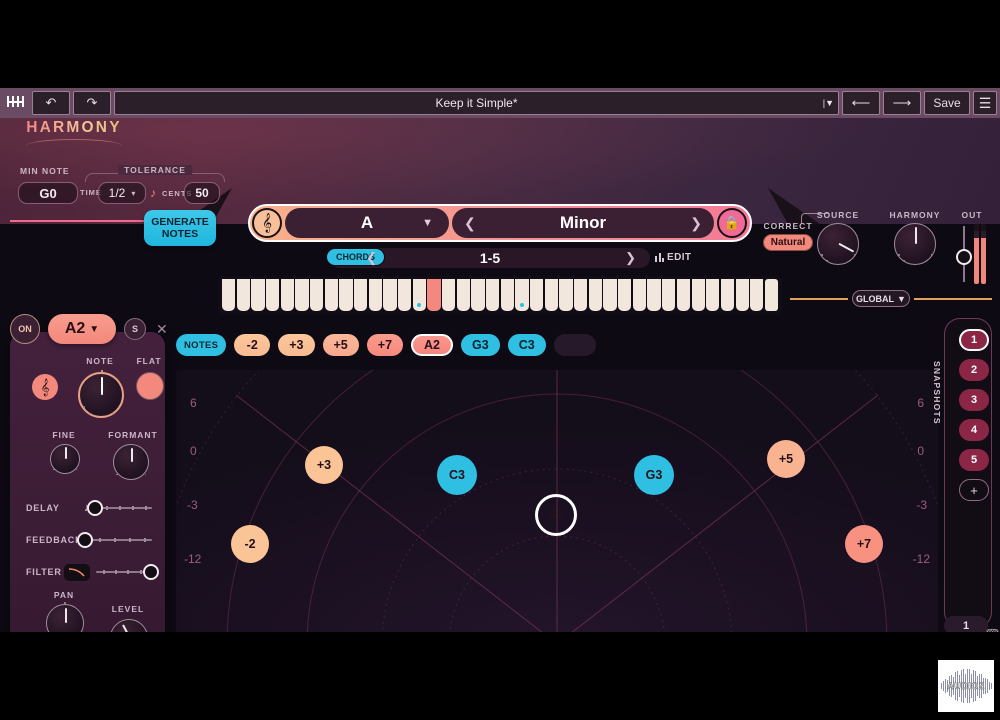 The height and width of the screenshot is (720, 1000). I want to click on snapshot-2: 2, so click(974, 370).